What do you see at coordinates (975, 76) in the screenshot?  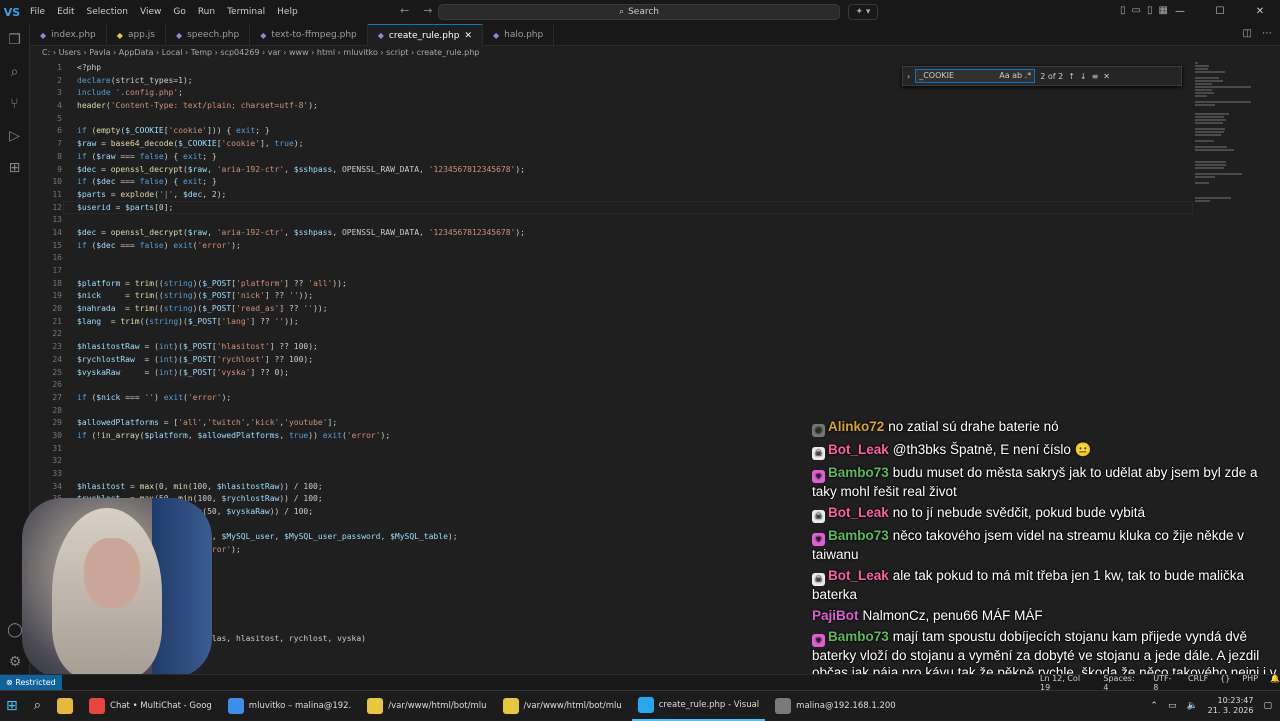 I see `find-input: _COOKIE Aa ab .*` at bounding box center [975, 76].